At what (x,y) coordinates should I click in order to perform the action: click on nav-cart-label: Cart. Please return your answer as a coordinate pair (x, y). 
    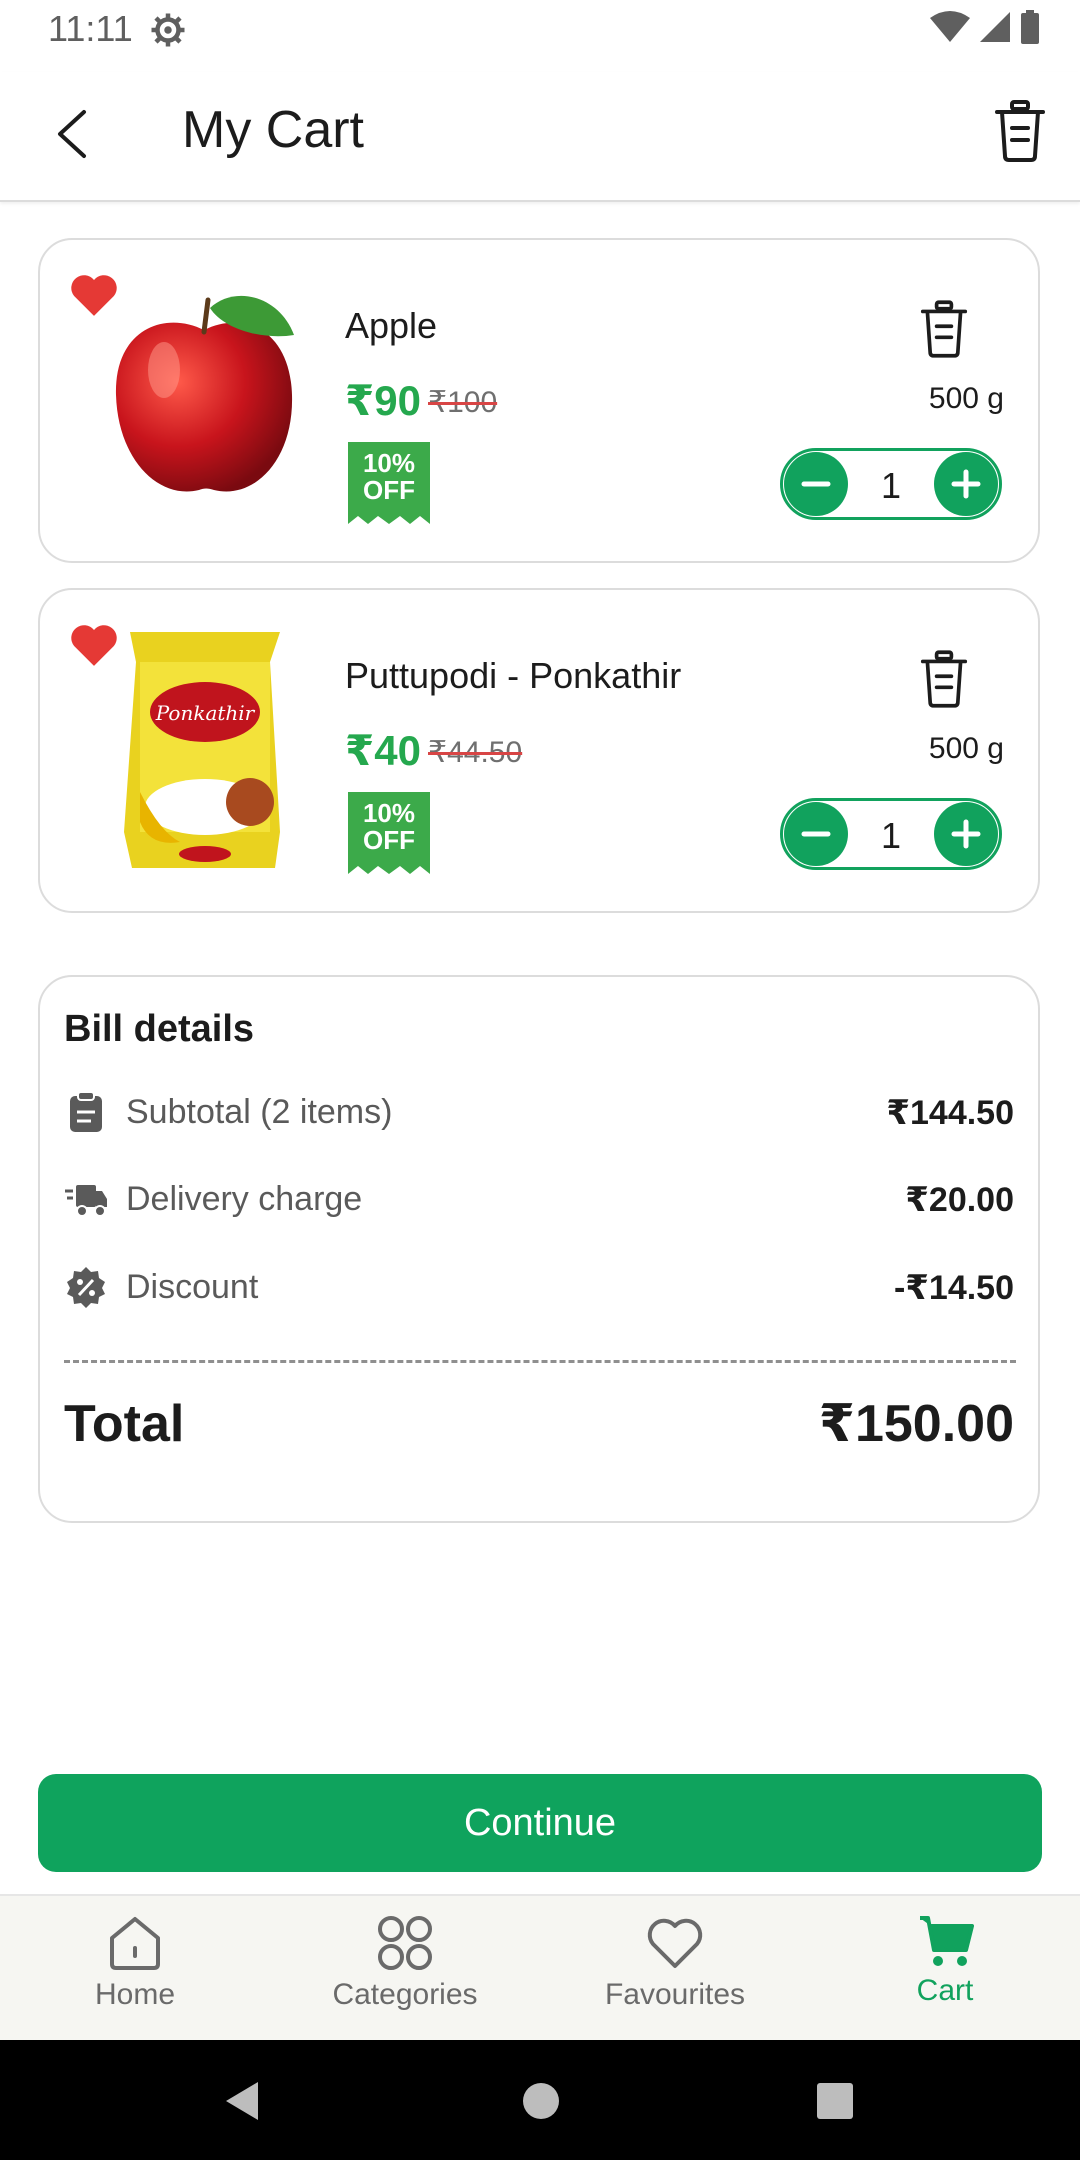
    Looking at the image, I should click on (945, 1990).